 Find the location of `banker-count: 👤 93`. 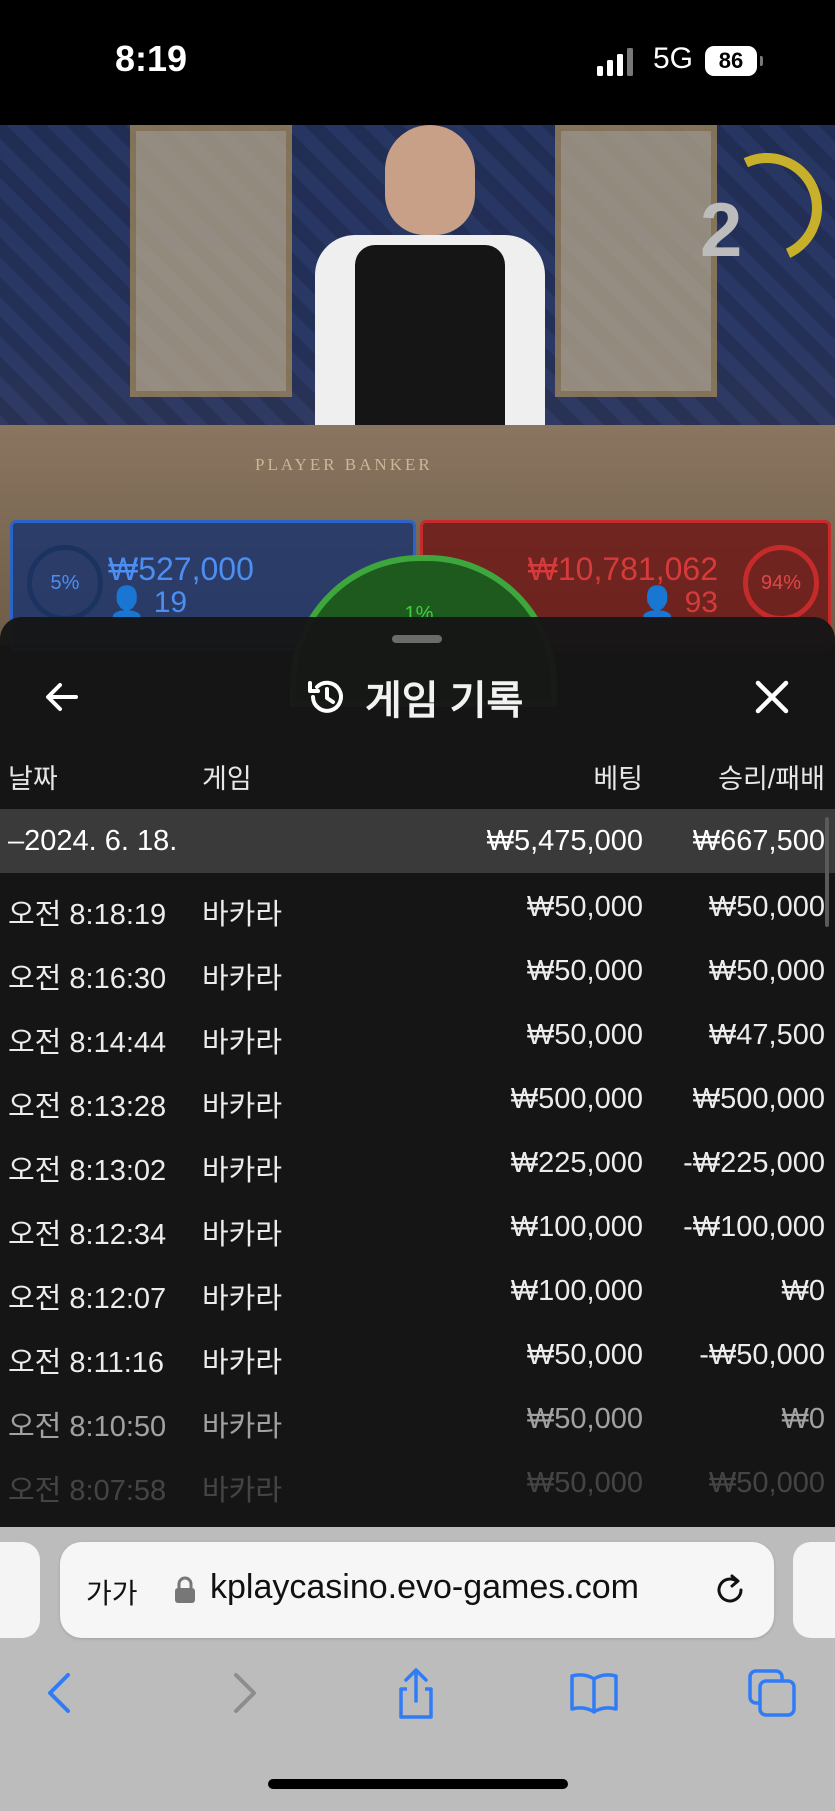

banker-count: 👤 93 is located at coordinates (678, 602).